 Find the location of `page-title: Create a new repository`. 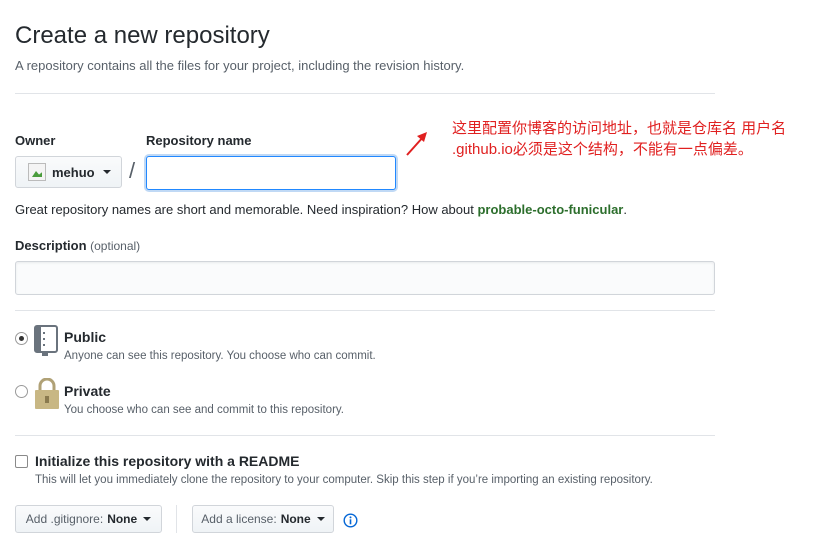

page-title: Create a new repository is located at coordinates (142, 35).